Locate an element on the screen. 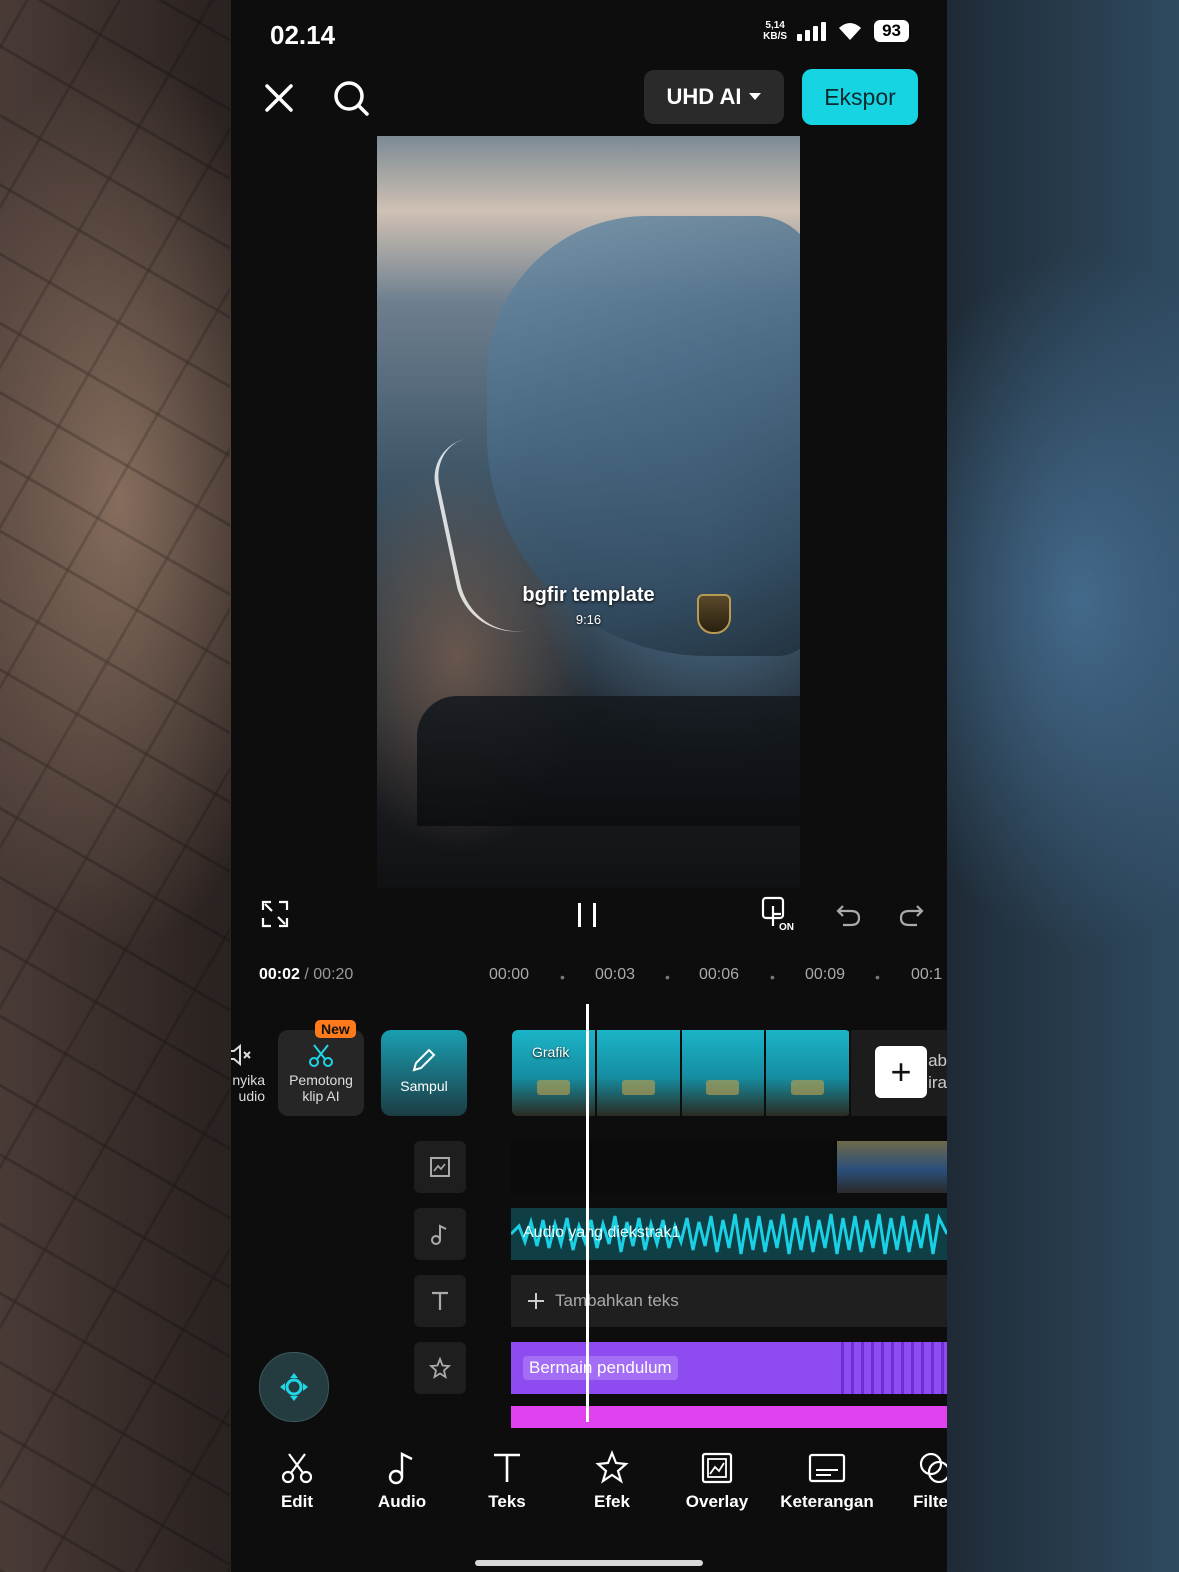 Image resolution: width=1179 pixels, height=1572 pixels. tick-label: 00:06 is located at coordinates (719, 974).